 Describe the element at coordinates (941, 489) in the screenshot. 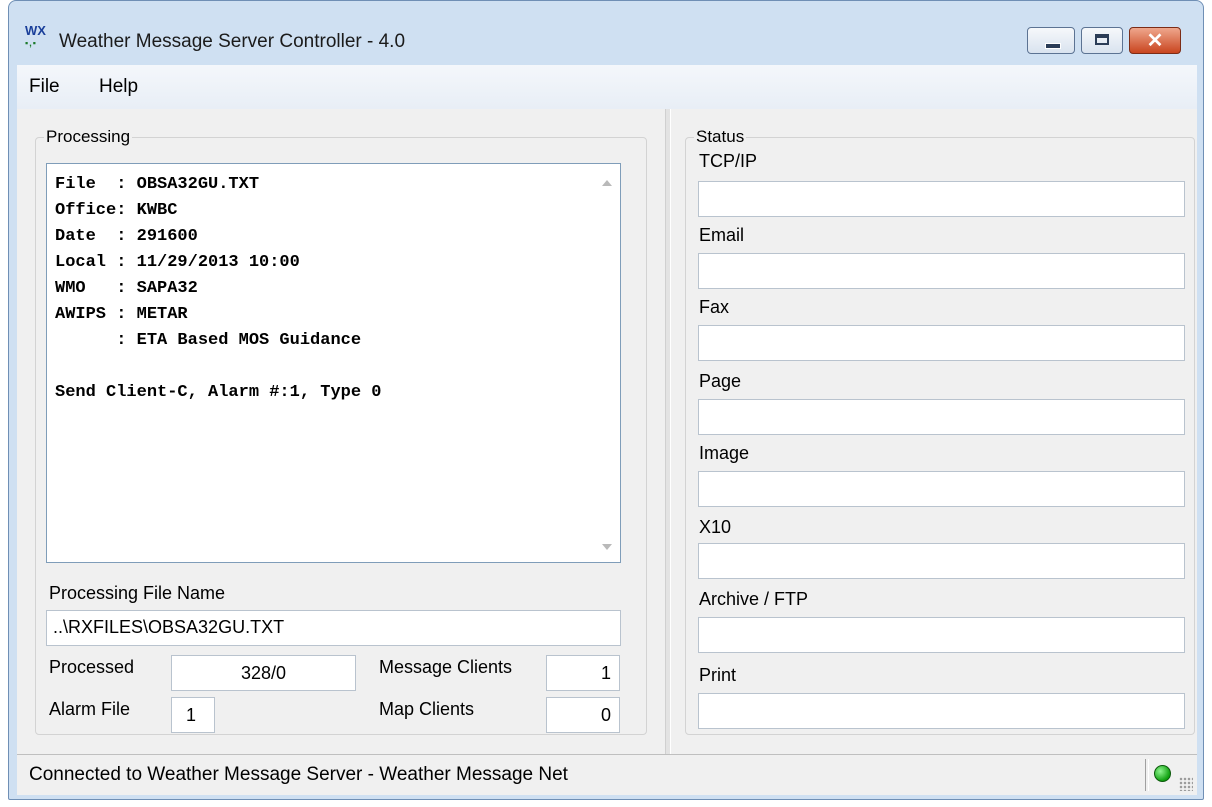

I see `status-field-image` at that location.